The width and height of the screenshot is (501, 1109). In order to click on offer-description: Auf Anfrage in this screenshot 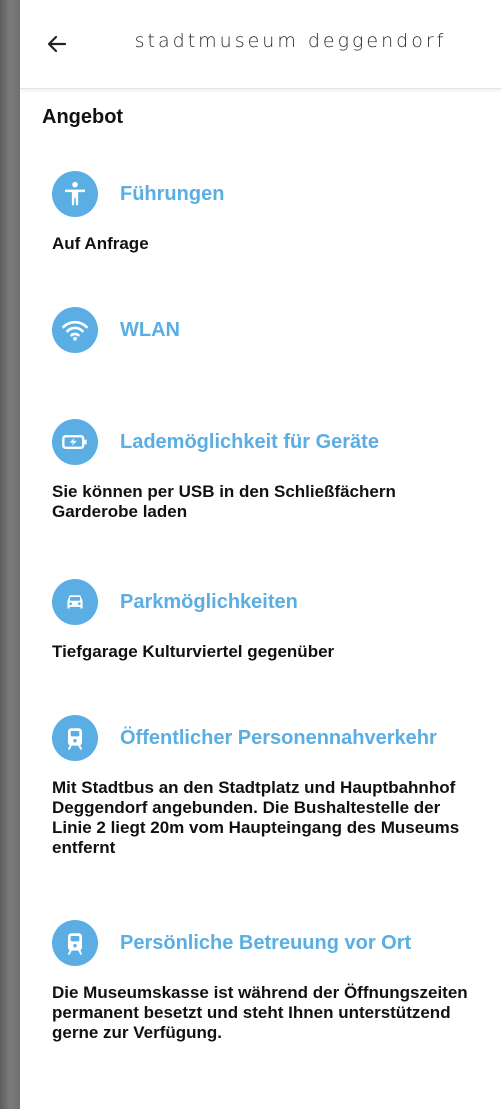, I will do `click(100, 243)`.